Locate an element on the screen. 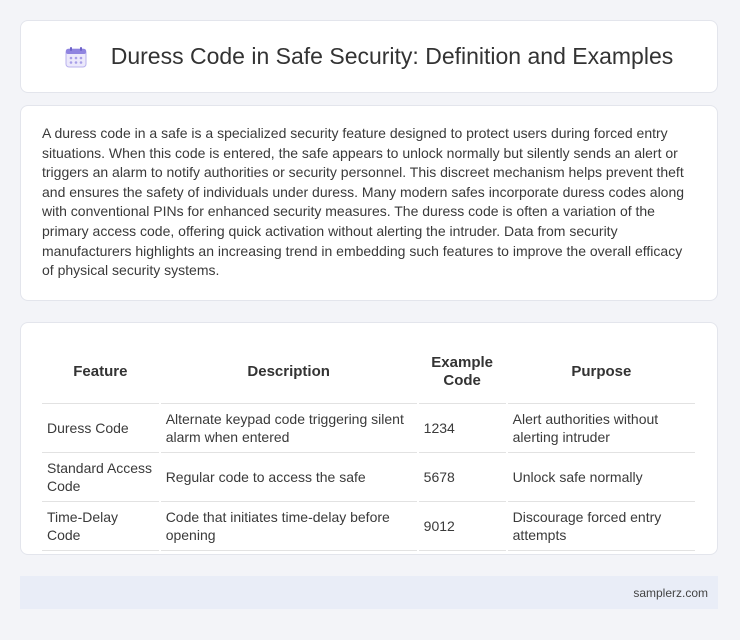  cell-purpose: Unlock safe normally is located at coordinates (601, 477).